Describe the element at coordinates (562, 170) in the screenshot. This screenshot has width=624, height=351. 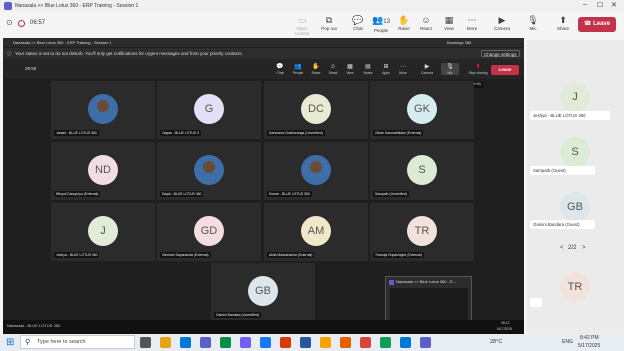
I see `participant-name: Sampath (Guest)` at that location.